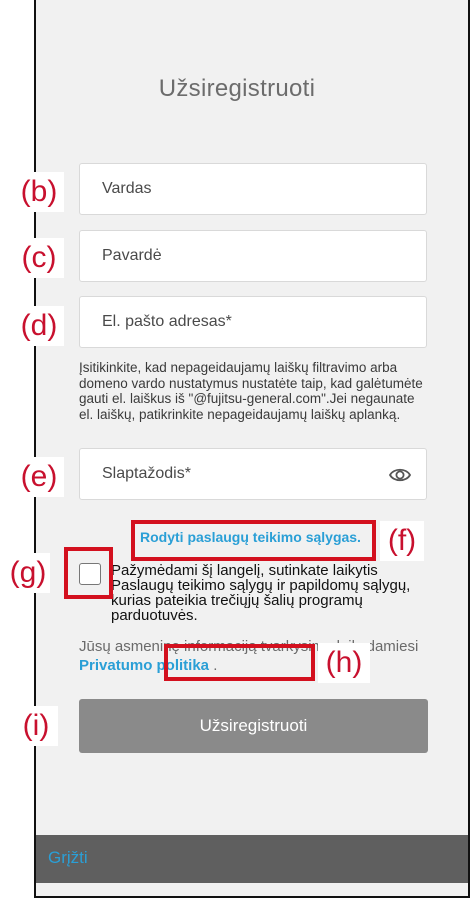 The height and width of the screenshot is (902, 474). What do you see at coordinates (88, 573) in the screenshot?
I see `highlight-box-checkbox` at bounding box center [88, 573].